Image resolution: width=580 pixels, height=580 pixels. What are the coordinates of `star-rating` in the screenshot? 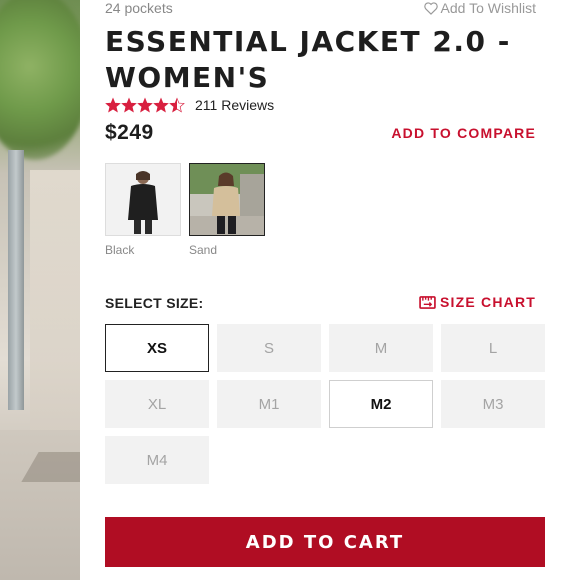 It's located at (145, 105).